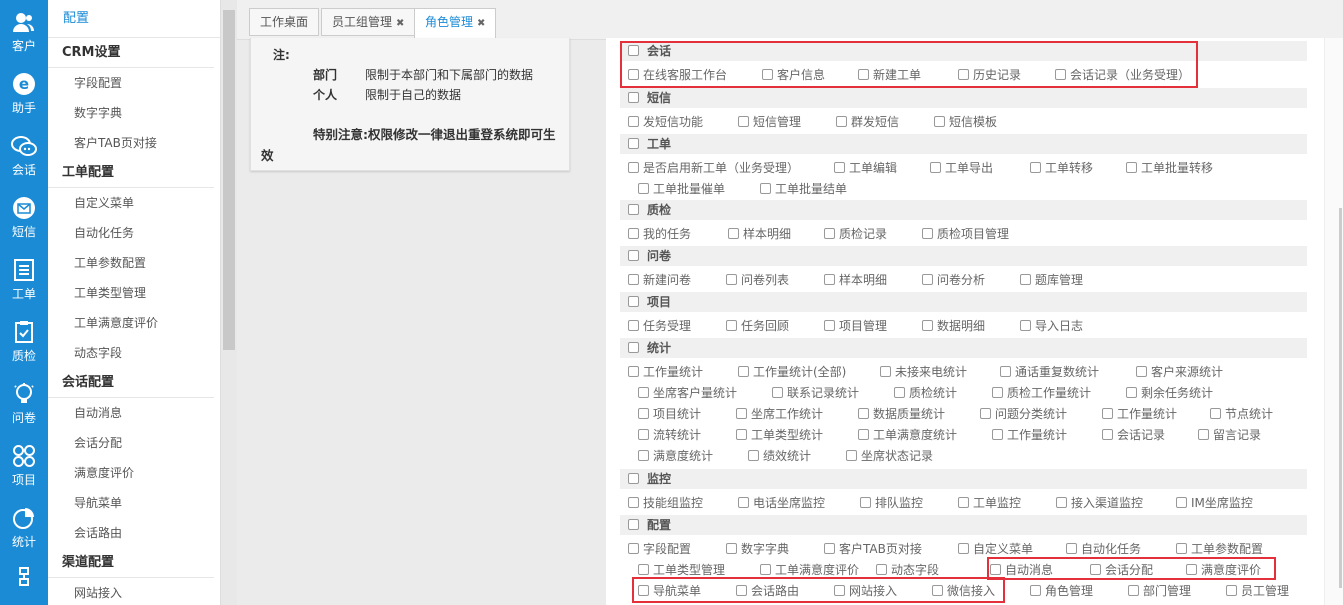  I want to click on section-header: 问卷, so click(963, 256).